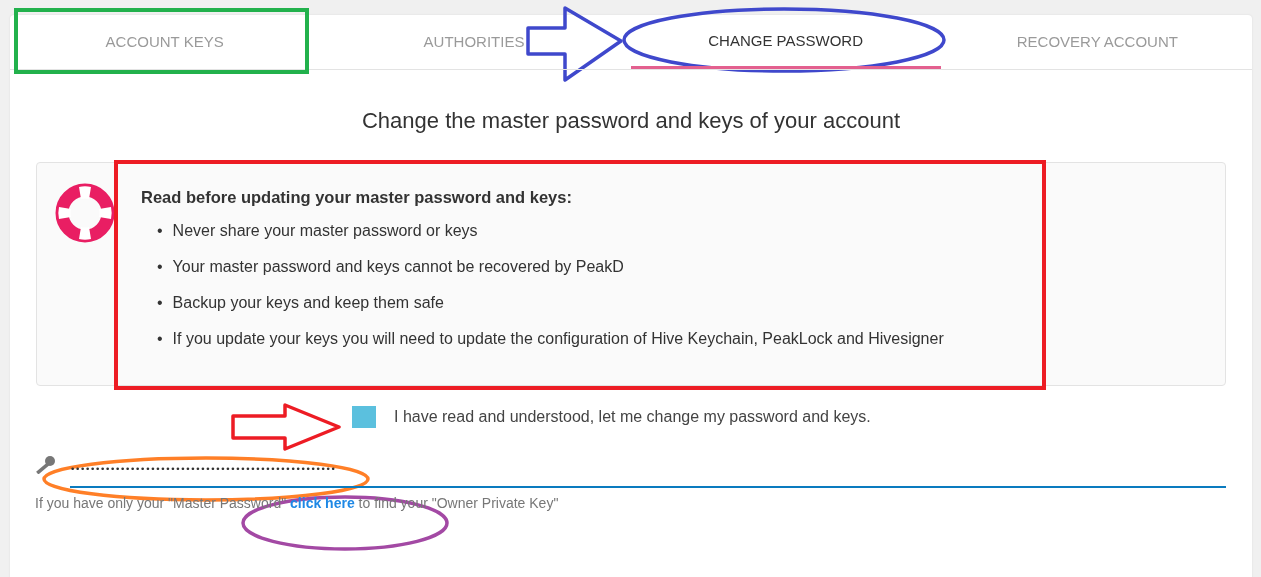  Describe the element at coordinates (1097, 42) in the screenshot. I see `tab: RECOVERY ACCOUNT` at that location.